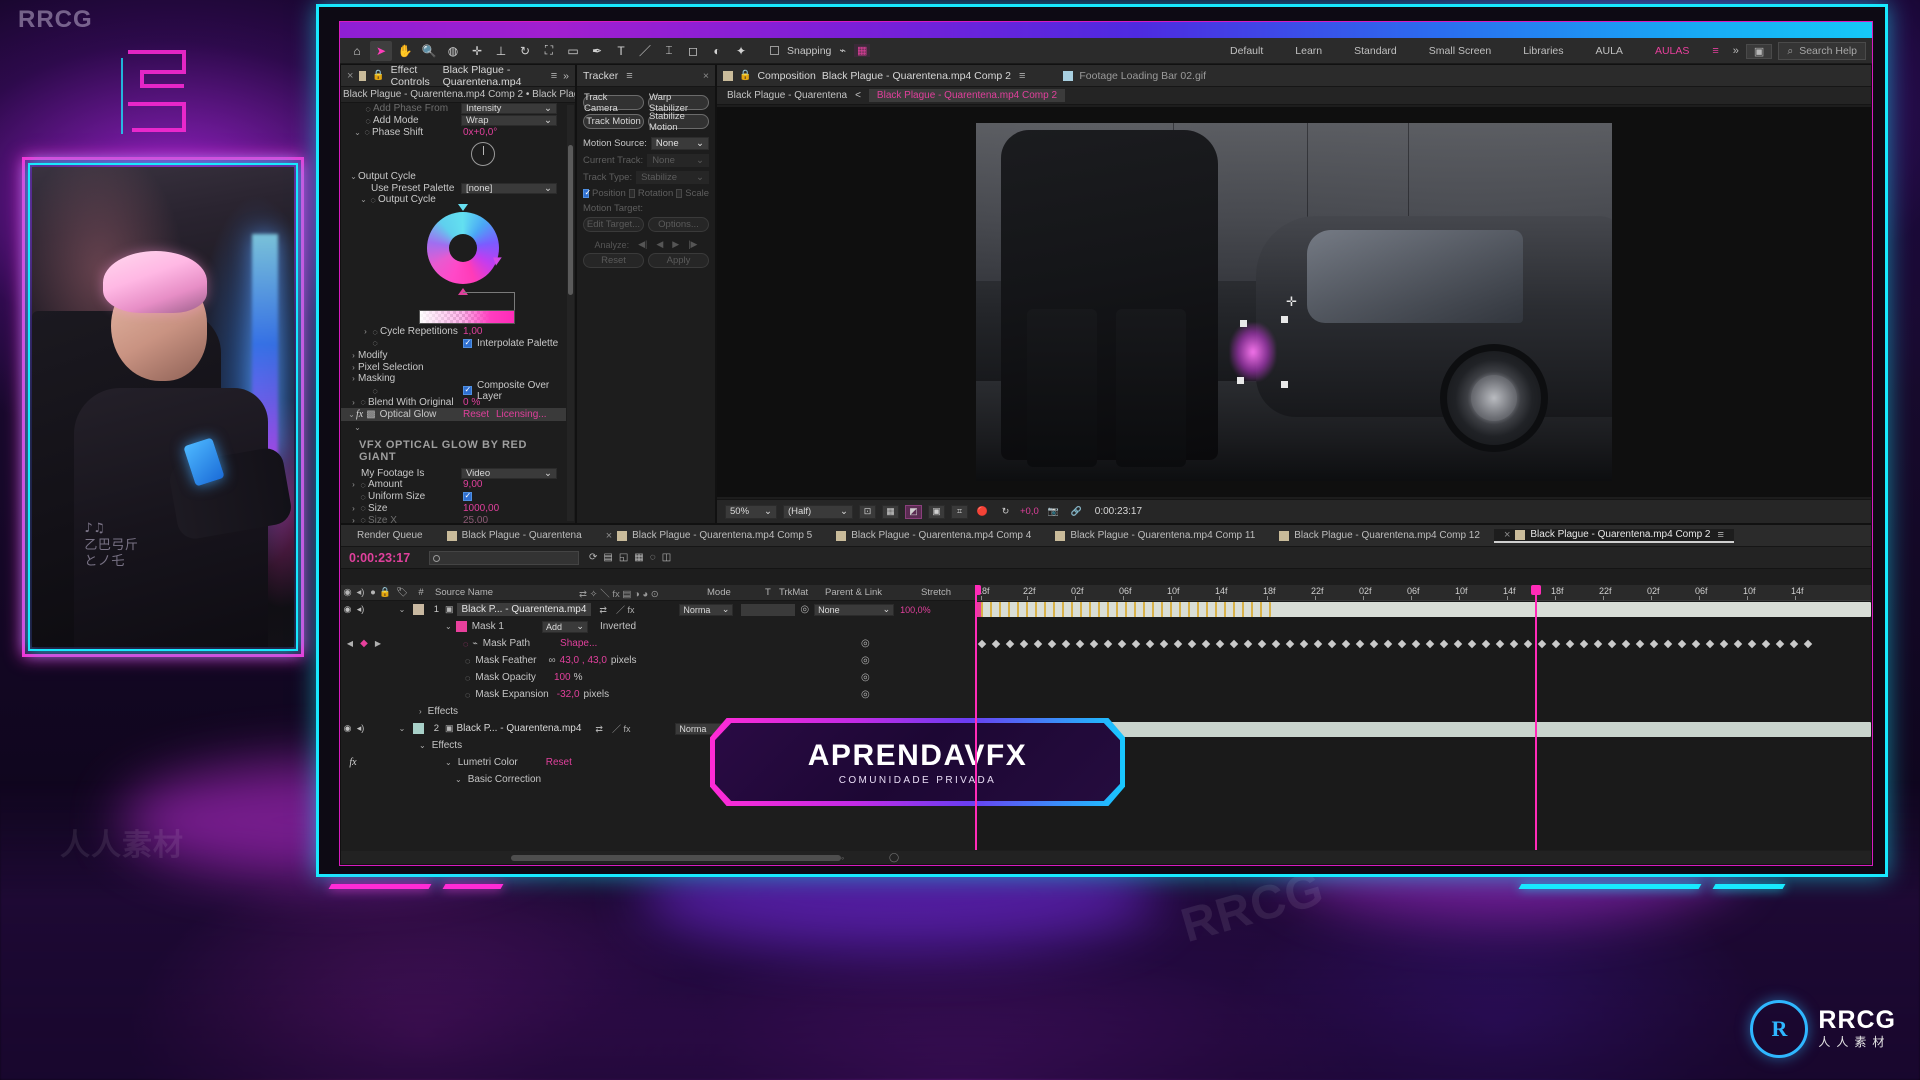 The height and width of the screenshot is (1080, 1920). Describe the element at coordinates (1759, 51) in the screenshot. I see `account-icon: ▣` at that location.